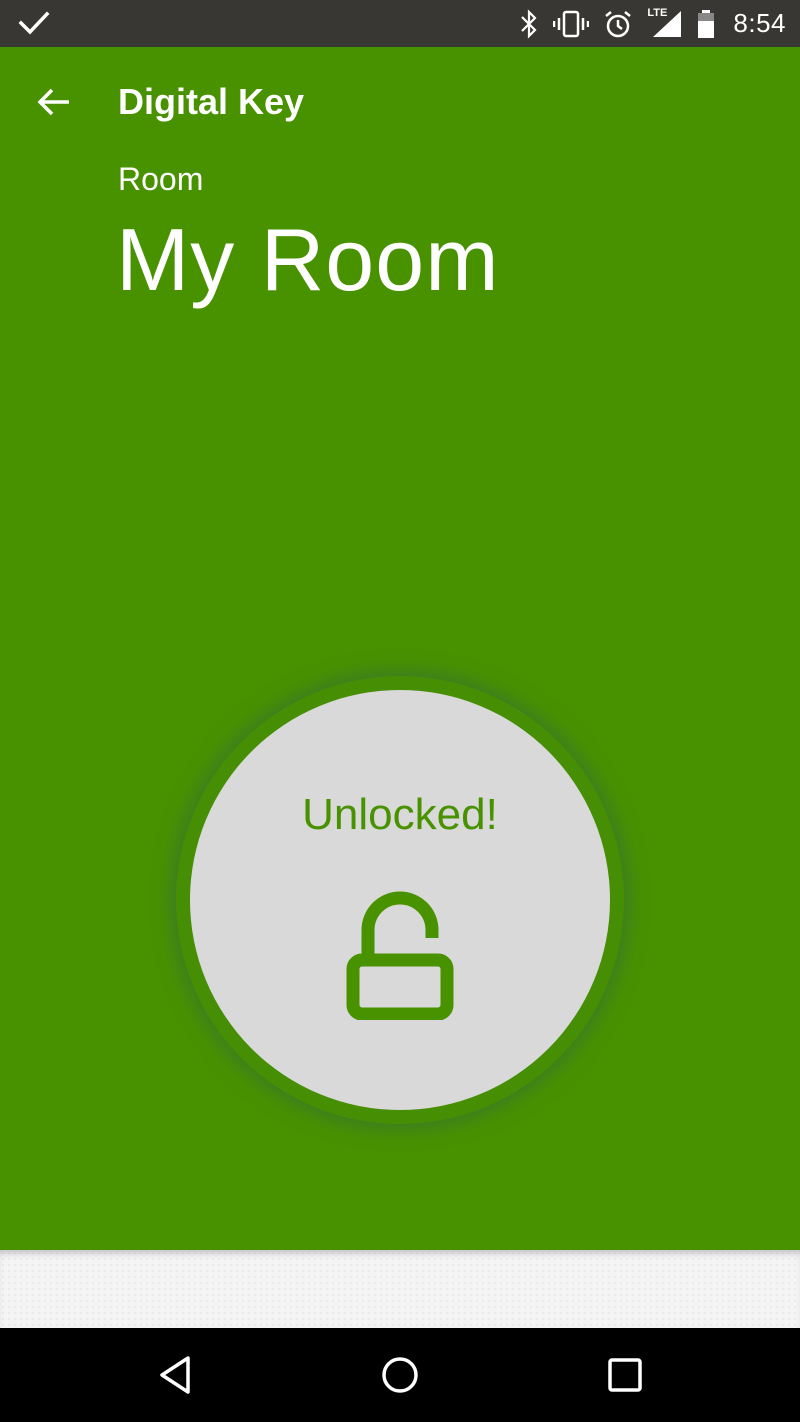  Describe the element at coordinates (759, 23) in the screenshot. I see `status-time: 8:54` at that location.